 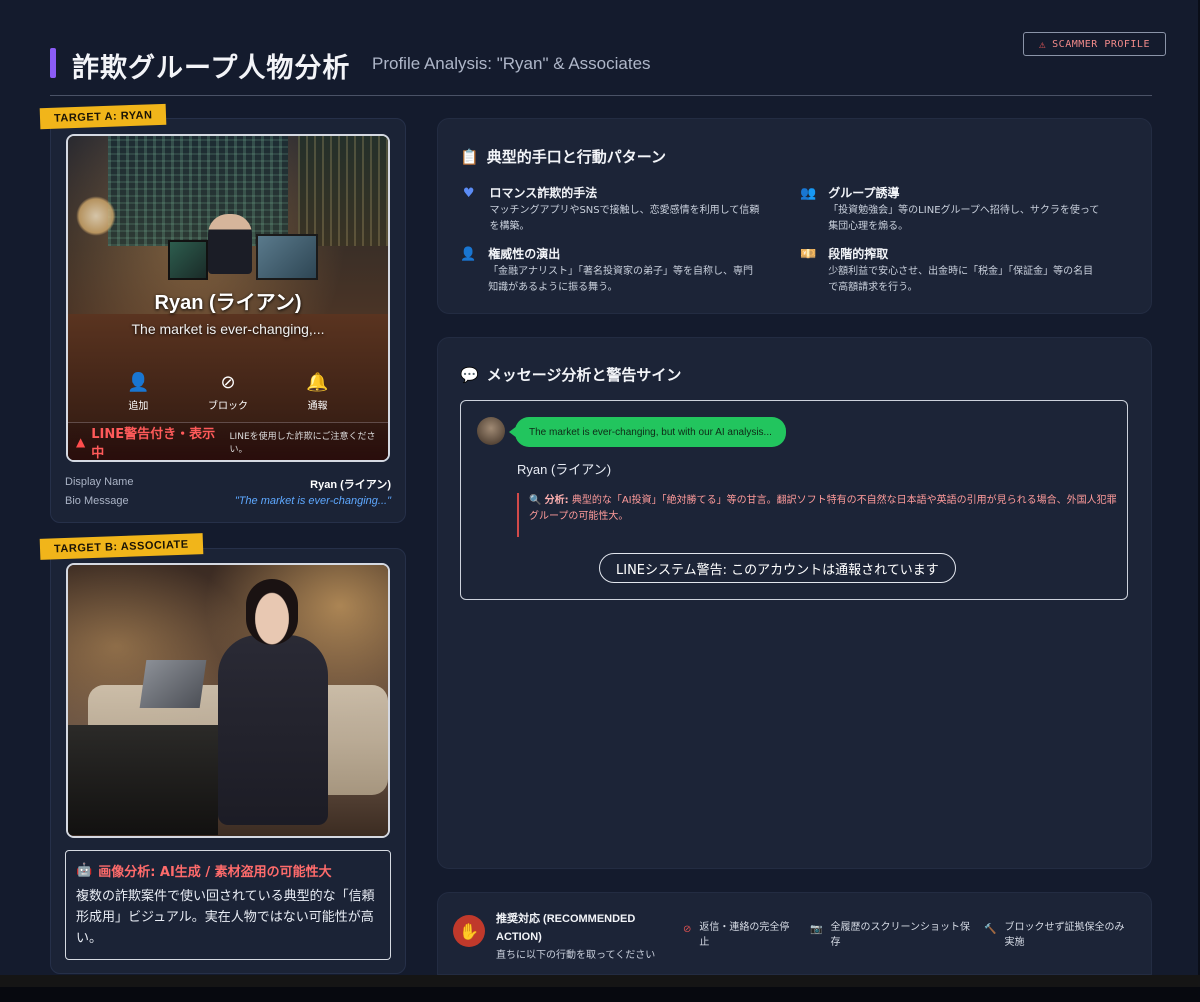 I want to click on action-item: ⊘ 返信・連絡の完全停止, so click(x=736, y=935).